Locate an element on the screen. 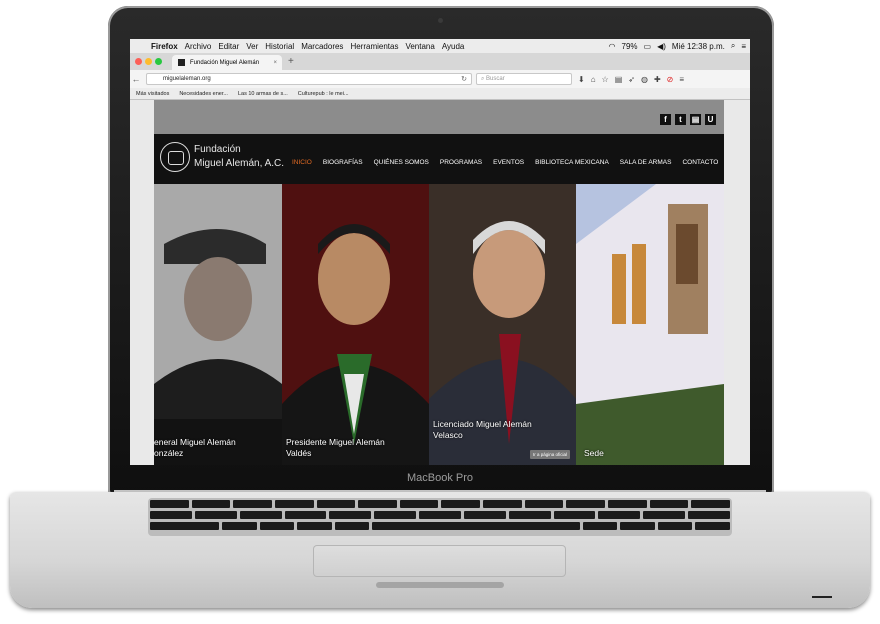 The image size is (880, 624). org-name-line2: Miguel Alemán, A.C. is located at coordinates (239, 163).